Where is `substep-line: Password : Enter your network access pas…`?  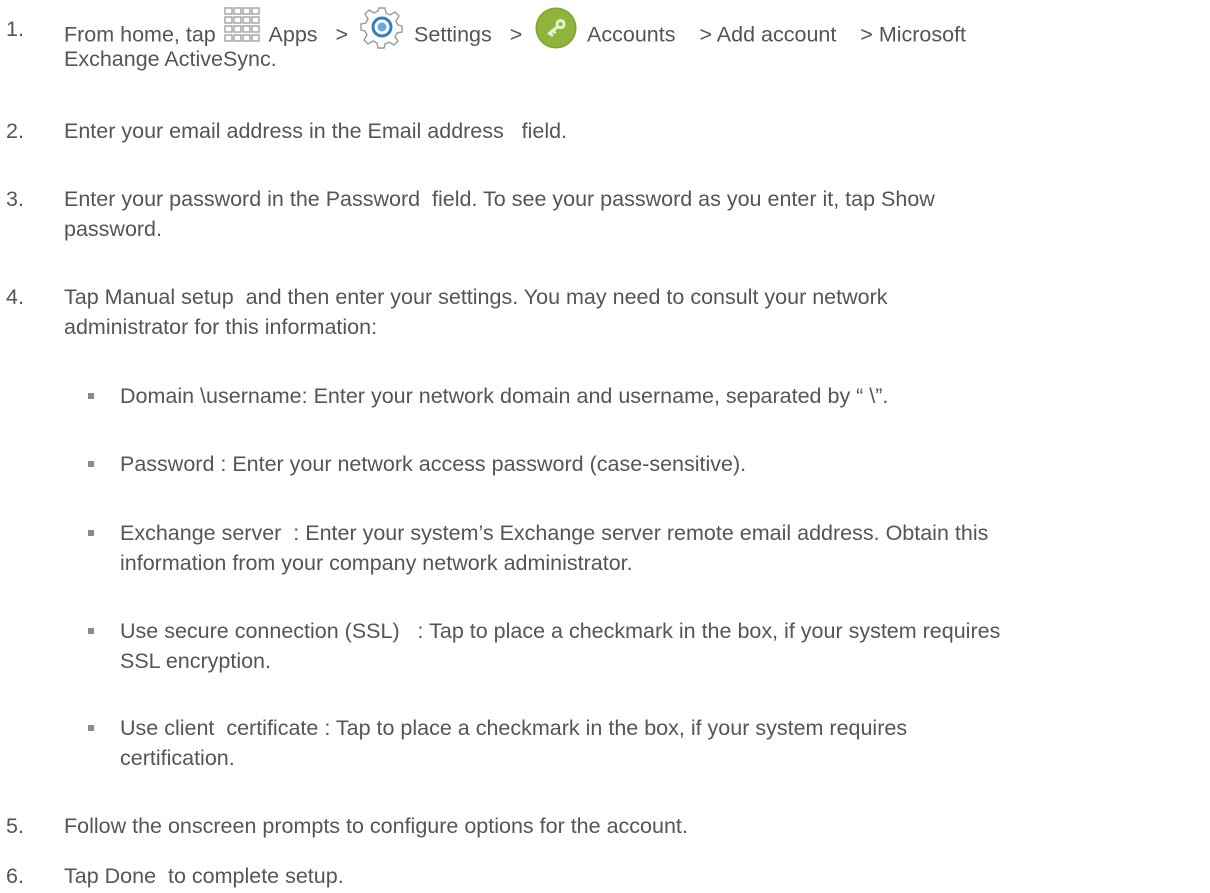 substep-line: Password : Enter your network access pas… is located at coordinates (433, 464).